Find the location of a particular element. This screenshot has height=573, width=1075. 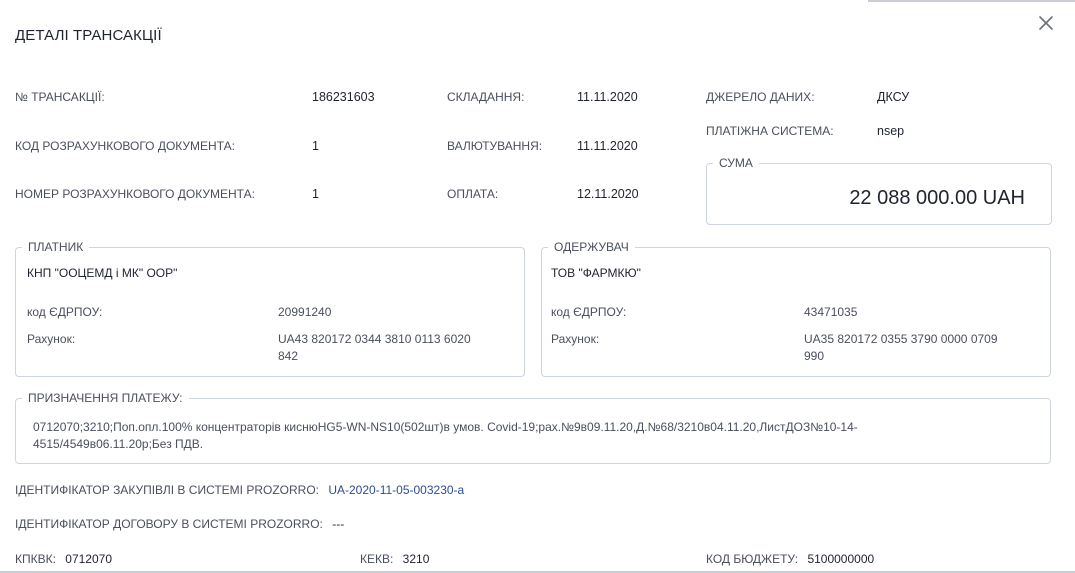

close-icon is located at coordinates (1046, 23).